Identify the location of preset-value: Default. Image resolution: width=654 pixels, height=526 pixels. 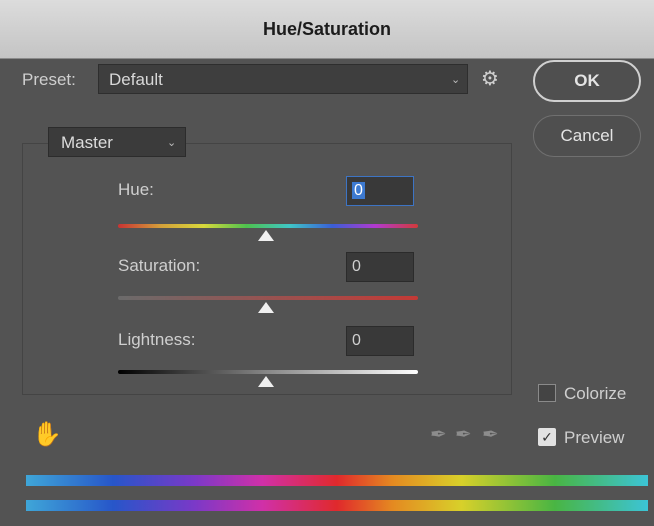
(136, 79).